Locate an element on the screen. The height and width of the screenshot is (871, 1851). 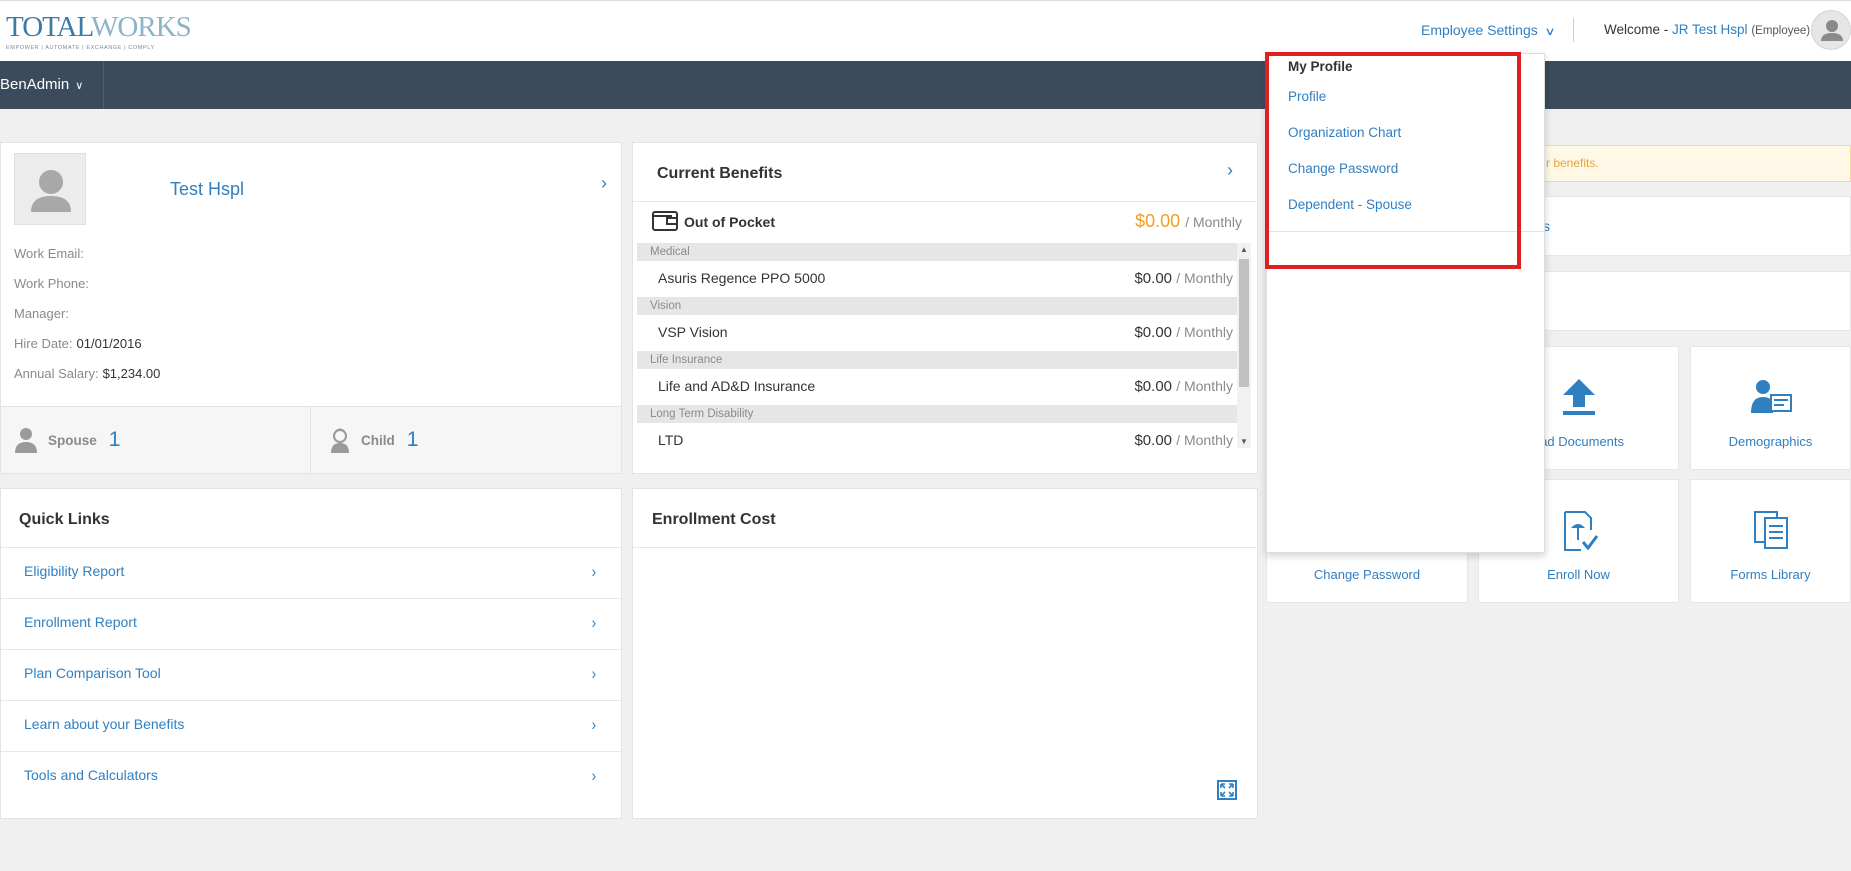
dependents-divider is located at coordinates (310, 440).